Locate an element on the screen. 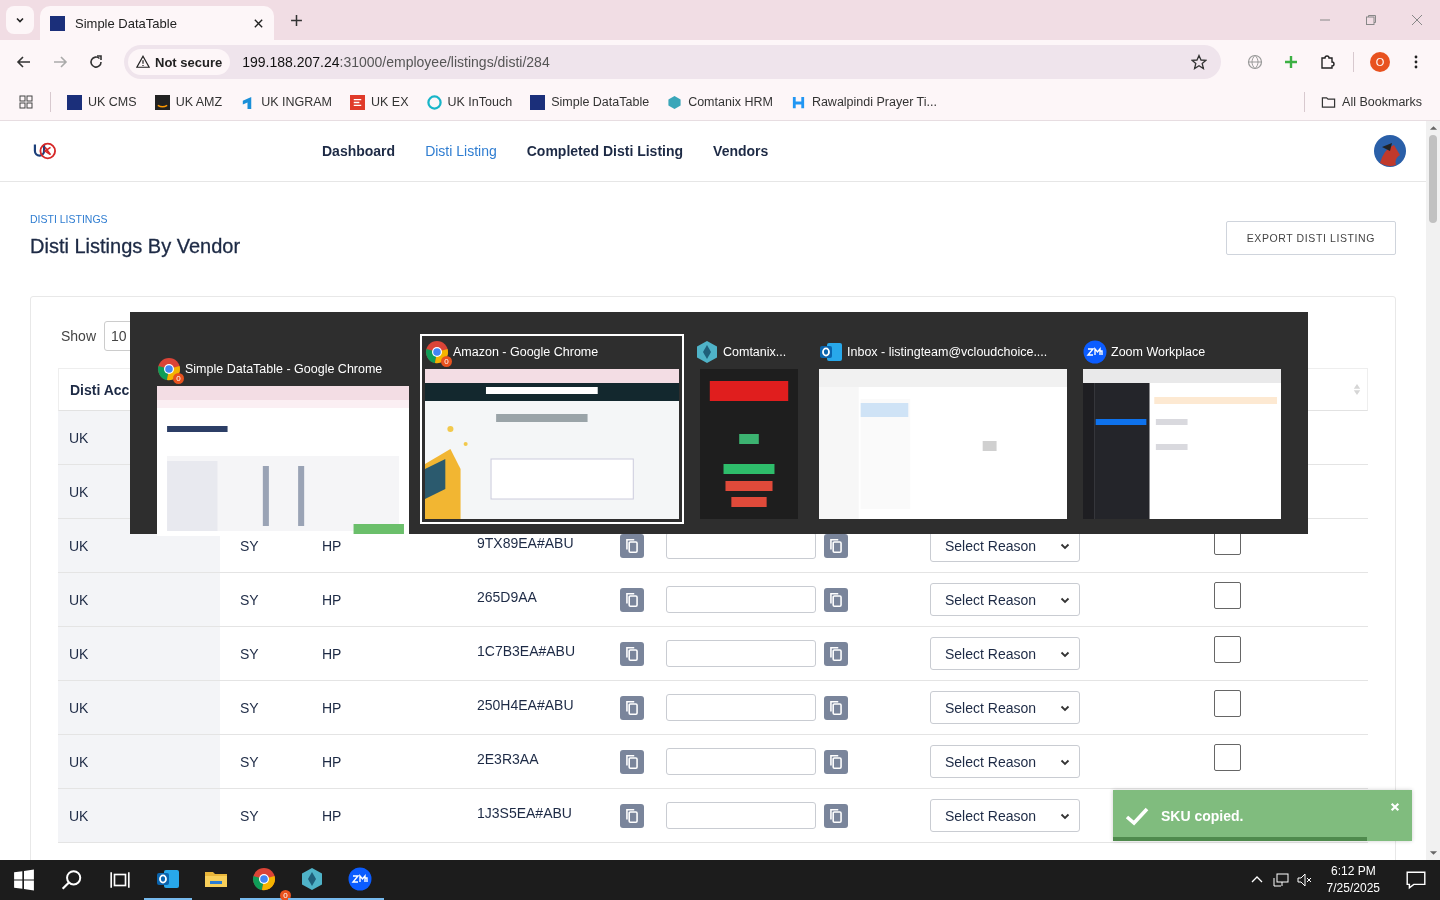  paste-button is located at coordinates (836, 545).